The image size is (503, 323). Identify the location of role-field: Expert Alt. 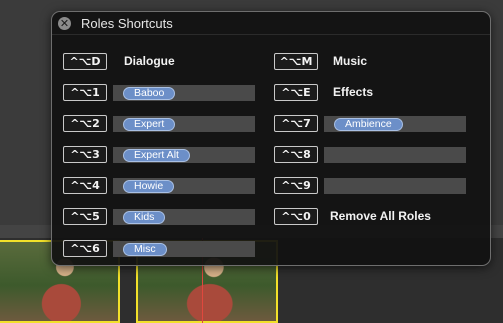
(184, 155).